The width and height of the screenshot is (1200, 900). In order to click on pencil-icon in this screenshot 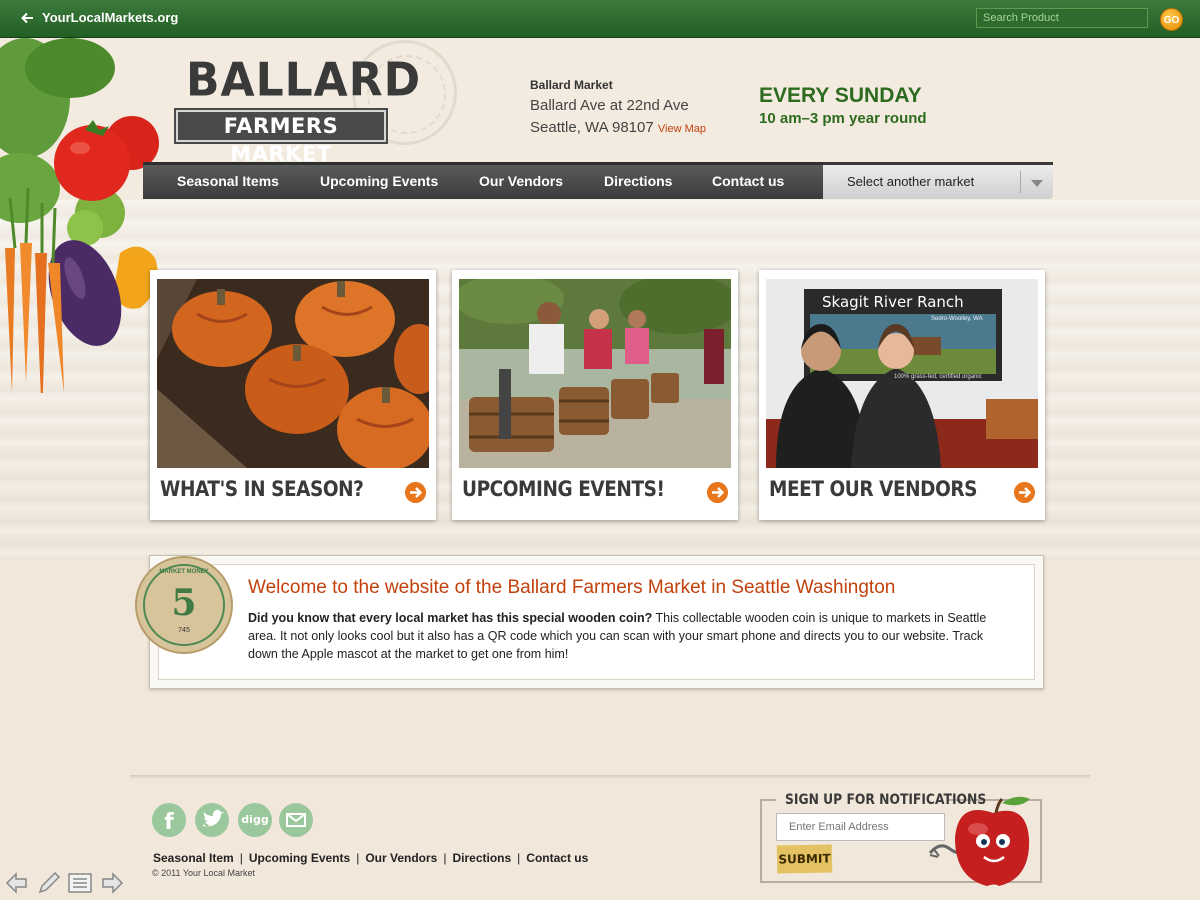, I will do `click(49, 883)`.